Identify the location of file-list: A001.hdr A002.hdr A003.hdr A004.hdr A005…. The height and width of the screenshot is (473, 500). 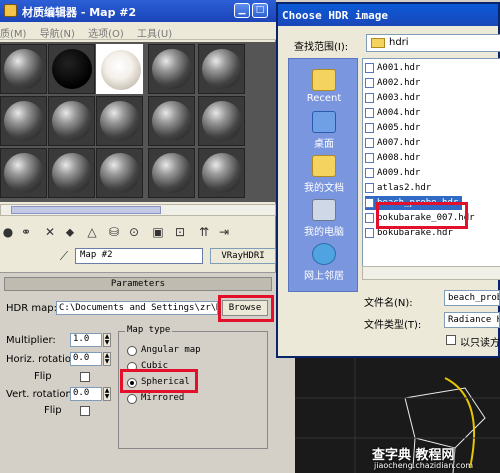
(431, 169).